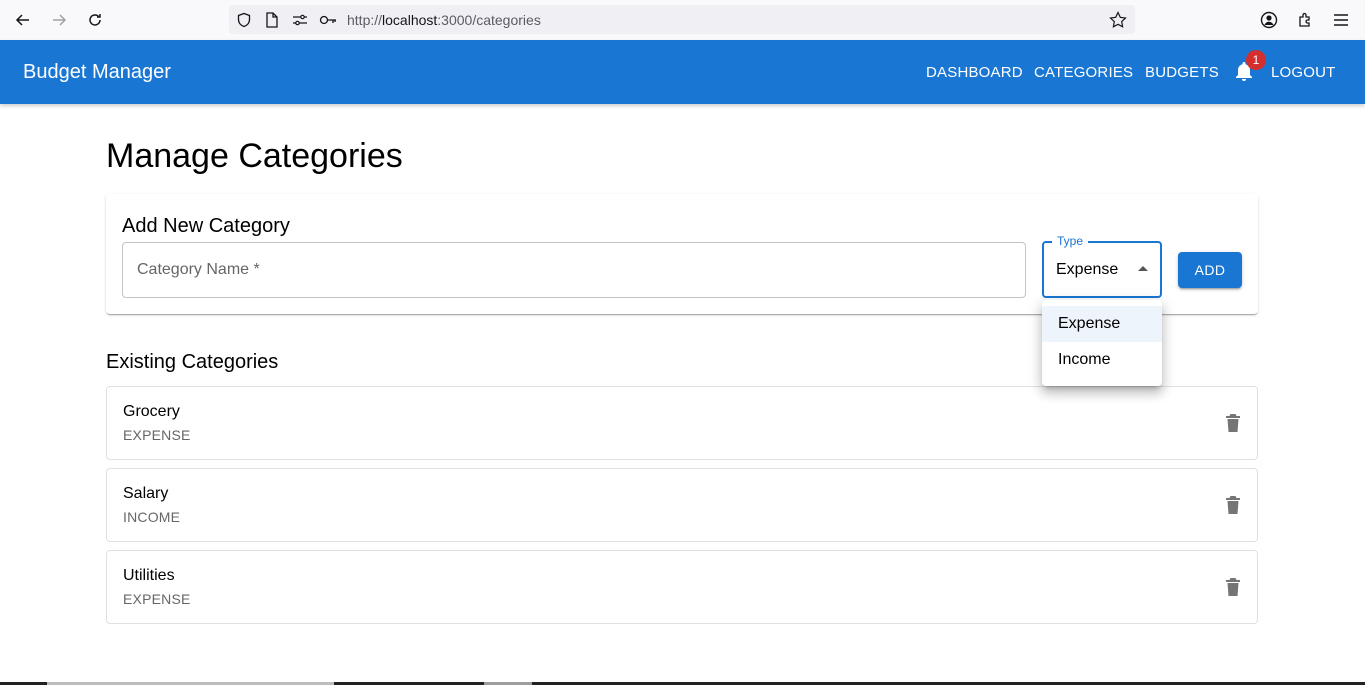  I want to click on existing-categories-title: Existing Categories, so click(192, 362).